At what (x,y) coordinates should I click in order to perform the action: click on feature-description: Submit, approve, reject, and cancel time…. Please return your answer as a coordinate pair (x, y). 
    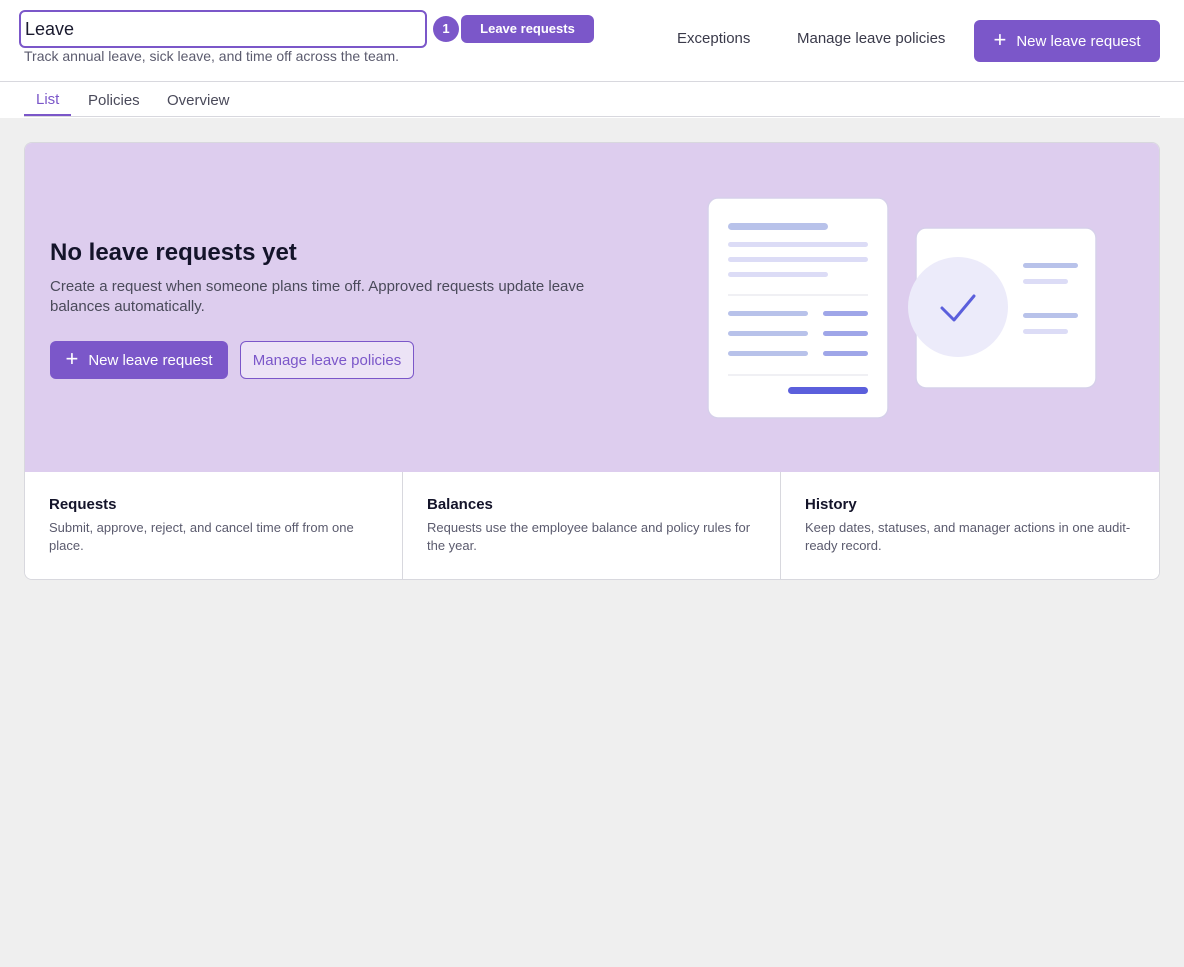
    Looking at the image, I should click on (201, 536).